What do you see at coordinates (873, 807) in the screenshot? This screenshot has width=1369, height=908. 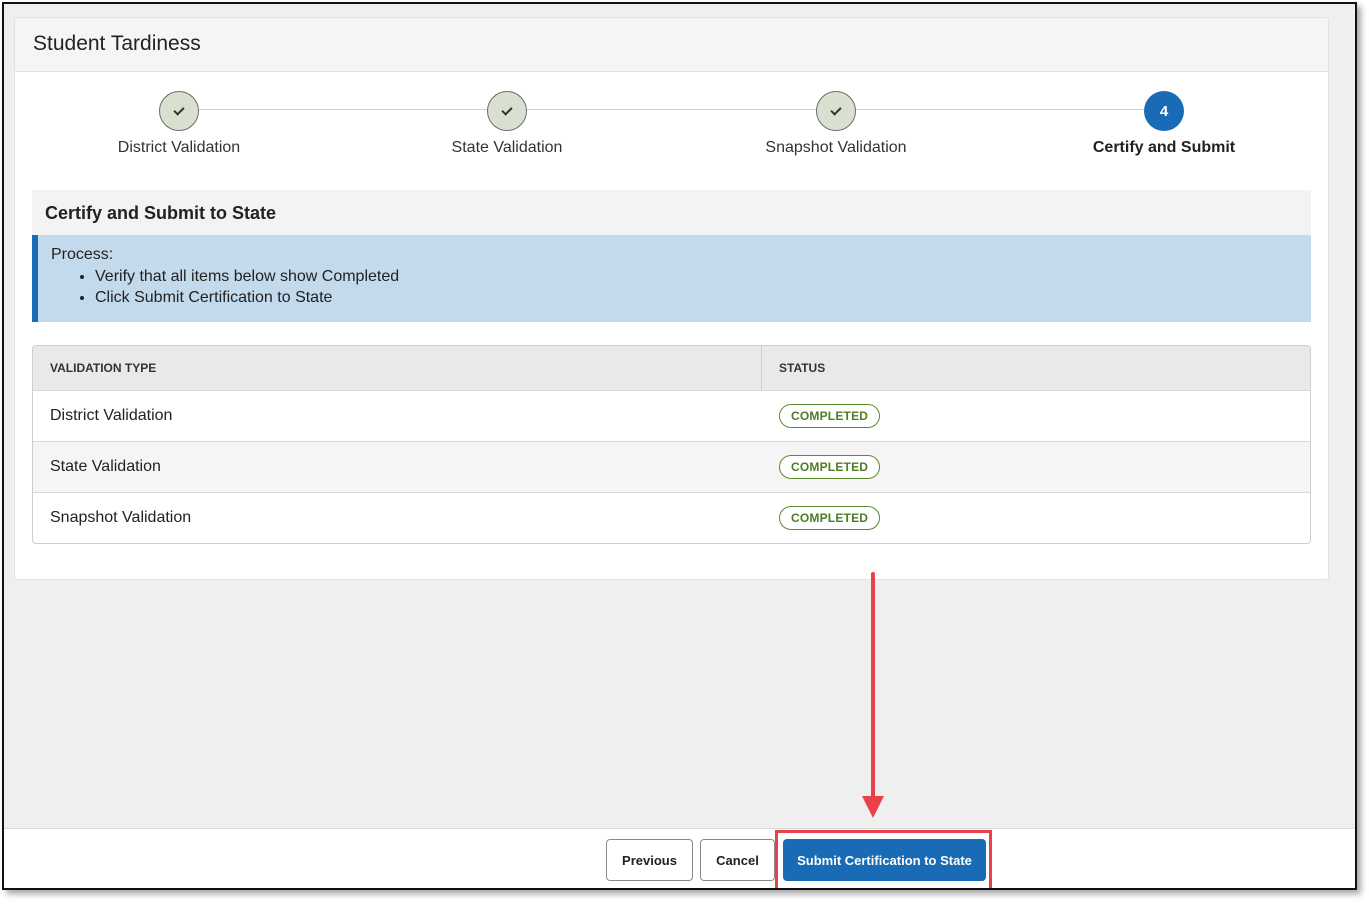 I see `annotation-arrow-head` at bounding box center [873, 807].